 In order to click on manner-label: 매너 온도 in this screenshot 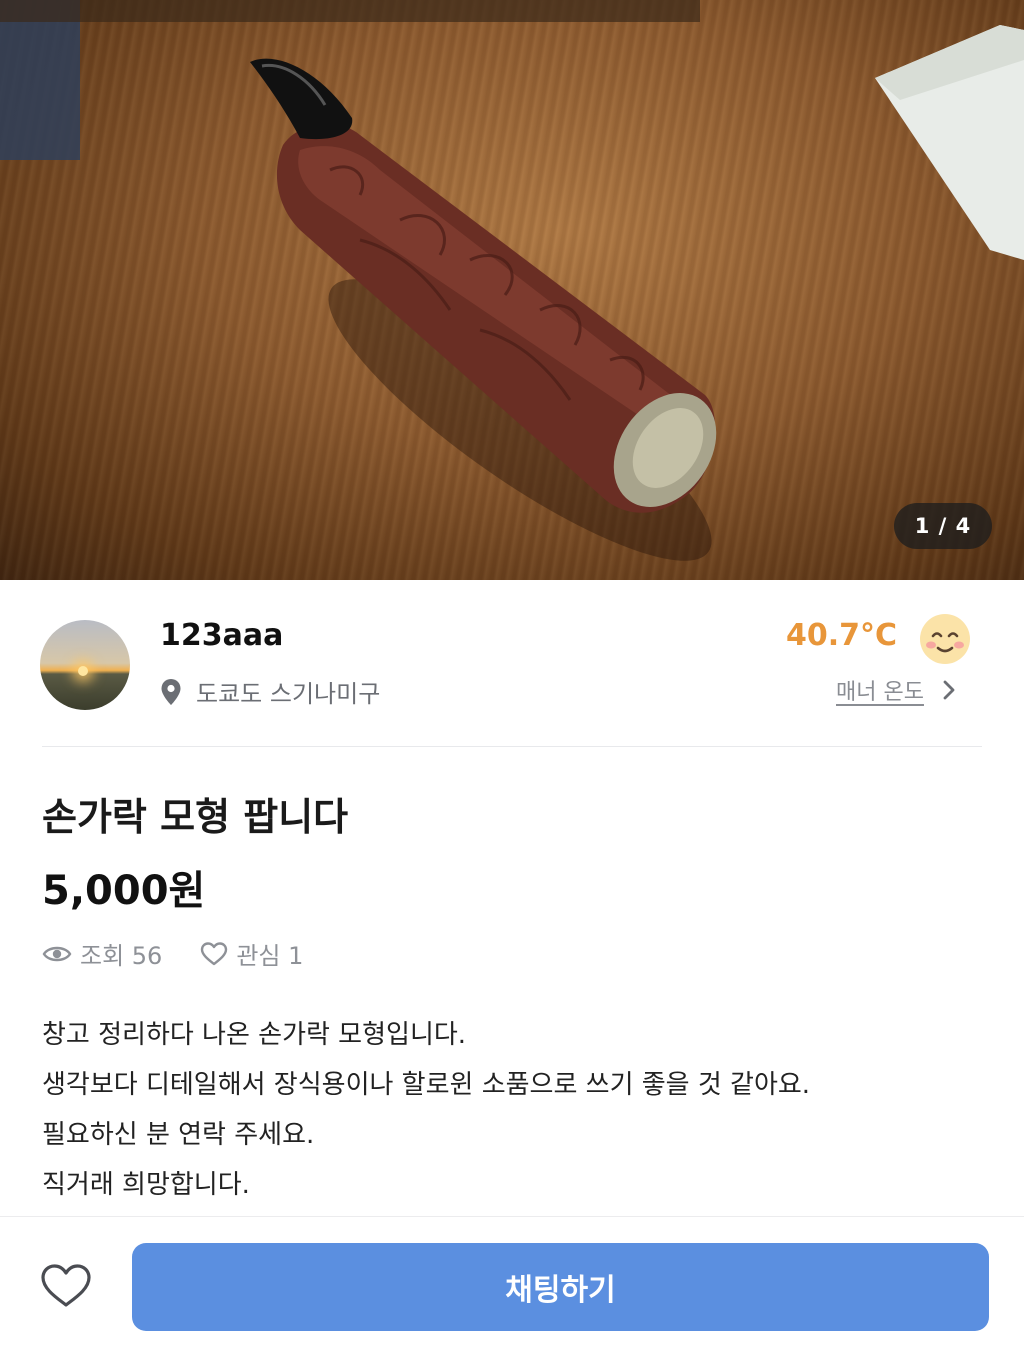, I will do `click(880, 690)`.